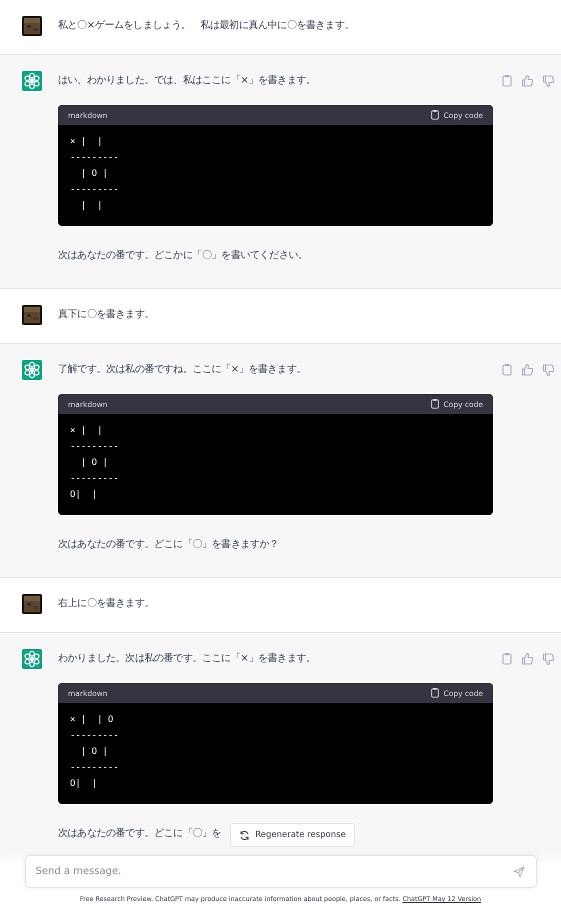 This screenshot has height=909, width=561. Describe the element at coordinates (92, 720) in the screenshot. I see `code-line: × | | O` at that location.